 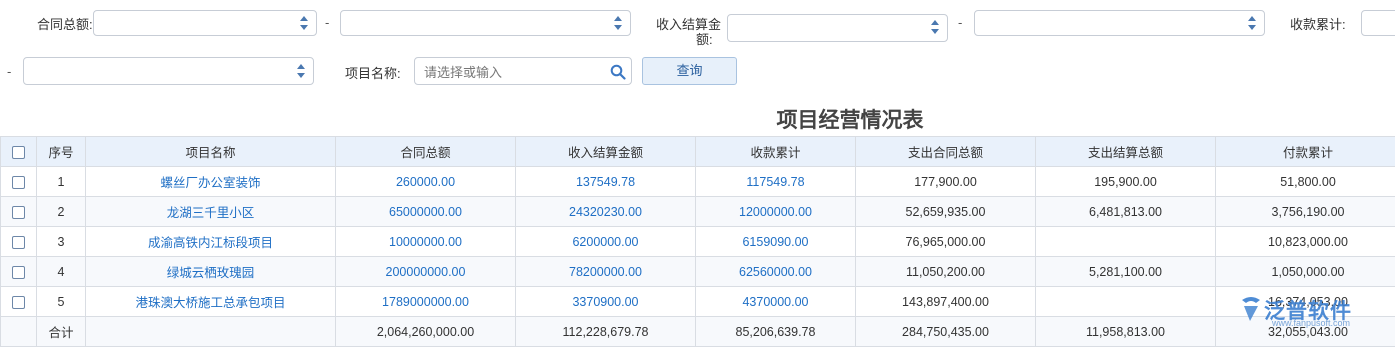 What do you see at coordinates (606, 332) in the screenshot?
I see `total-income-settle: 112,228,679.78` at bounding box center [606, 332].